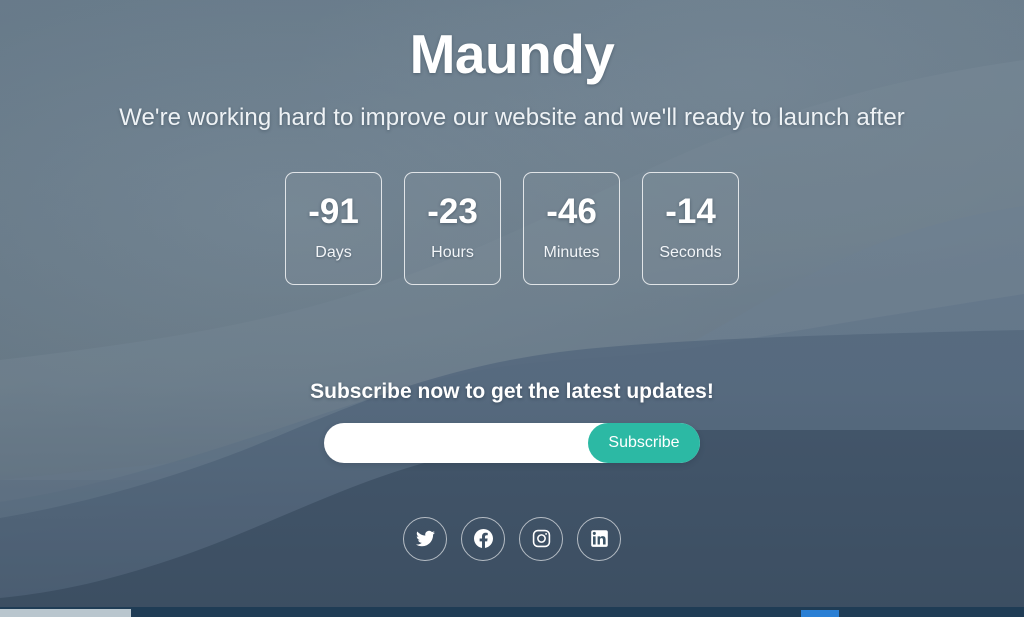 Image resolution: width=1024 pixels, height=617 pixels. I want to click on bottom-chrome-strip, so click(512, 612).